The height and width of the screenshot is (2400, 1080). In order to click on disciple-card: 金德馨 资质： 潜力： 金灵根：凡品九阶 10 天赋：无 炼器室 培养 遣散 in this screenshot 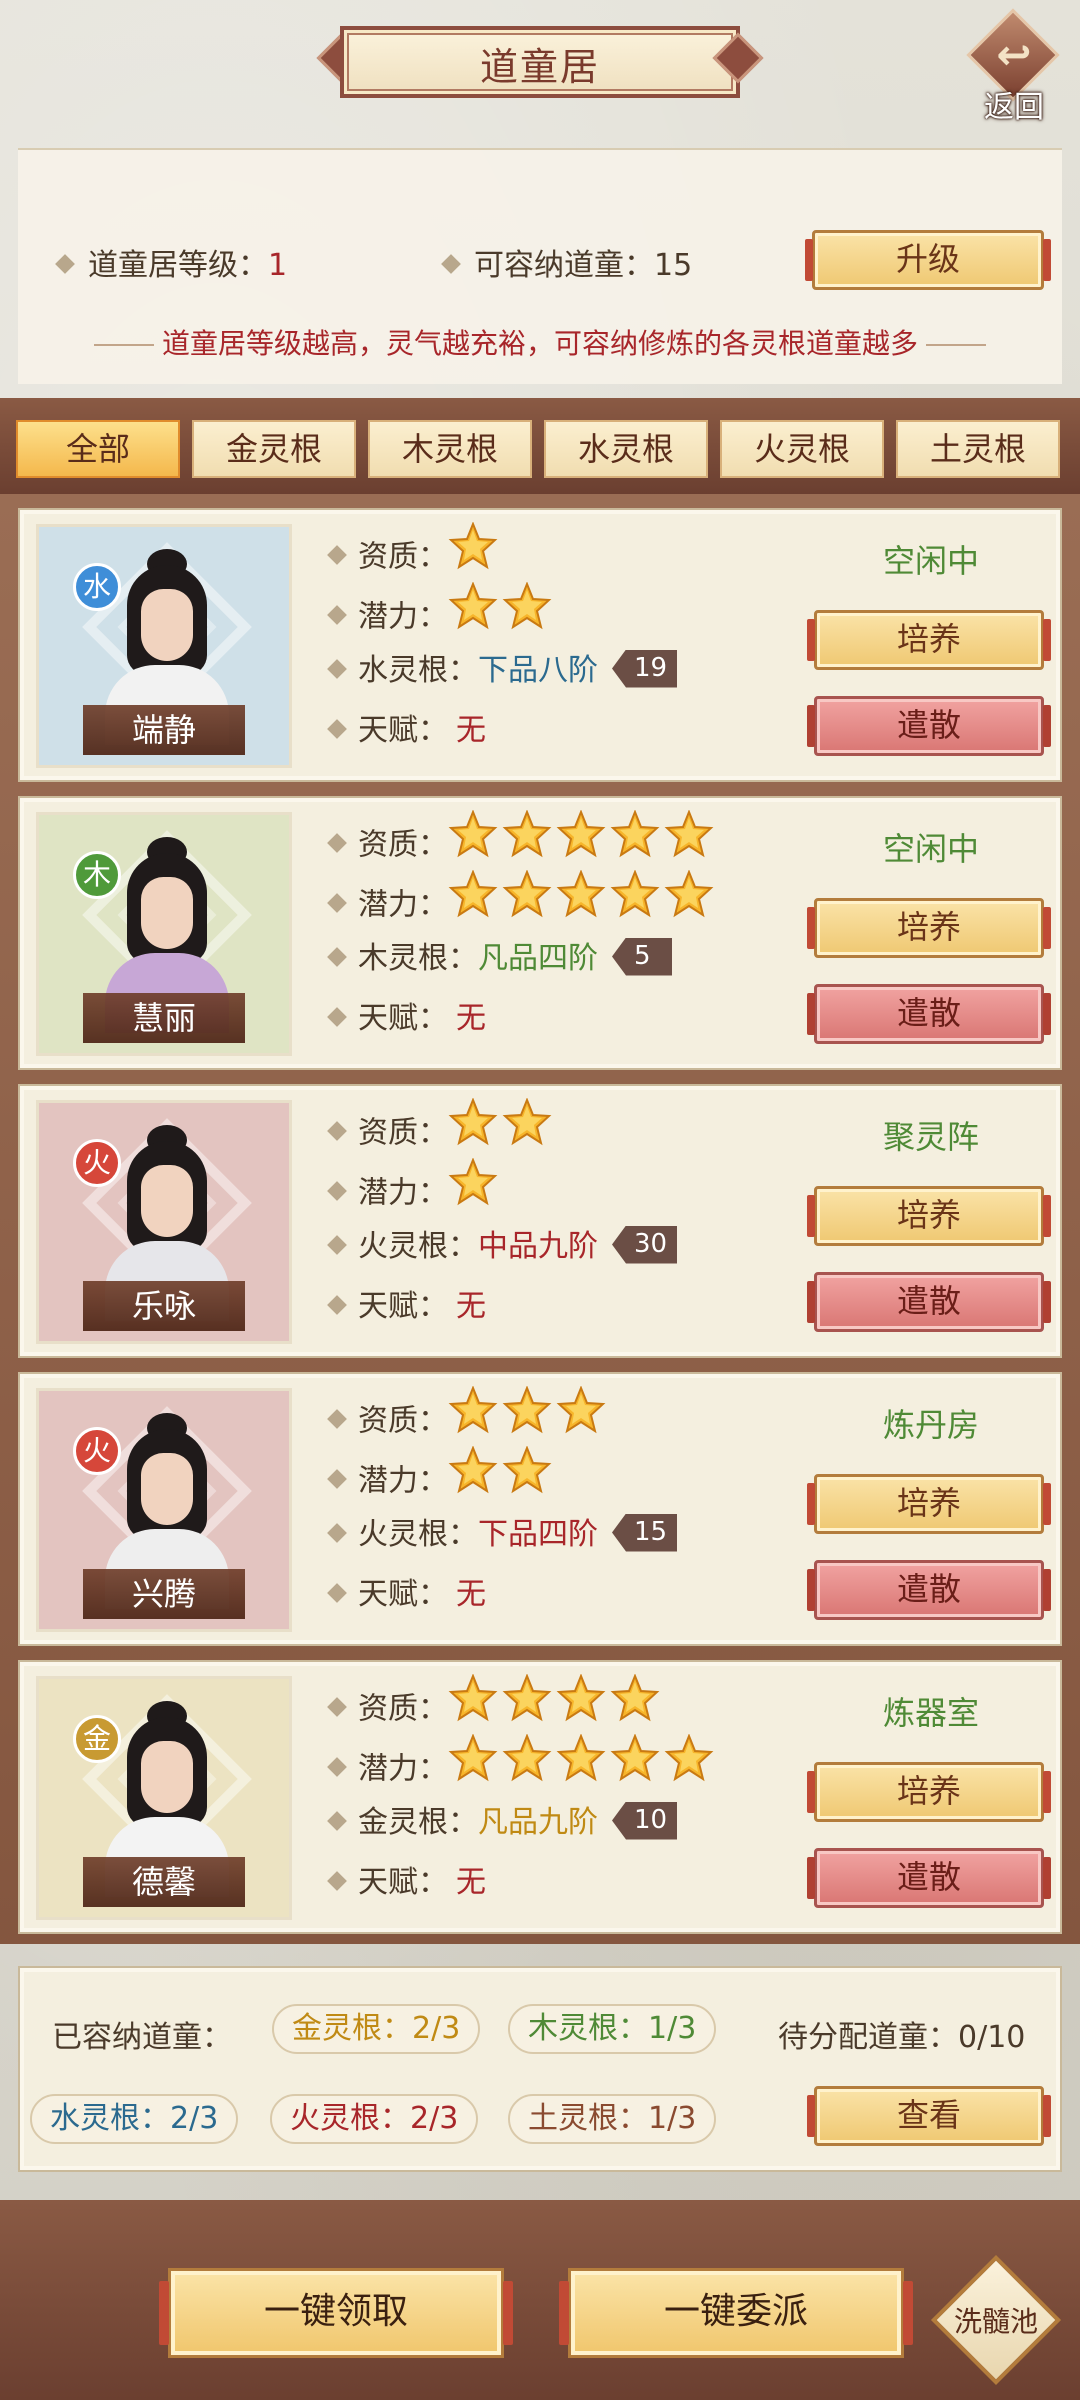, I will do `click(540, 1797)`.